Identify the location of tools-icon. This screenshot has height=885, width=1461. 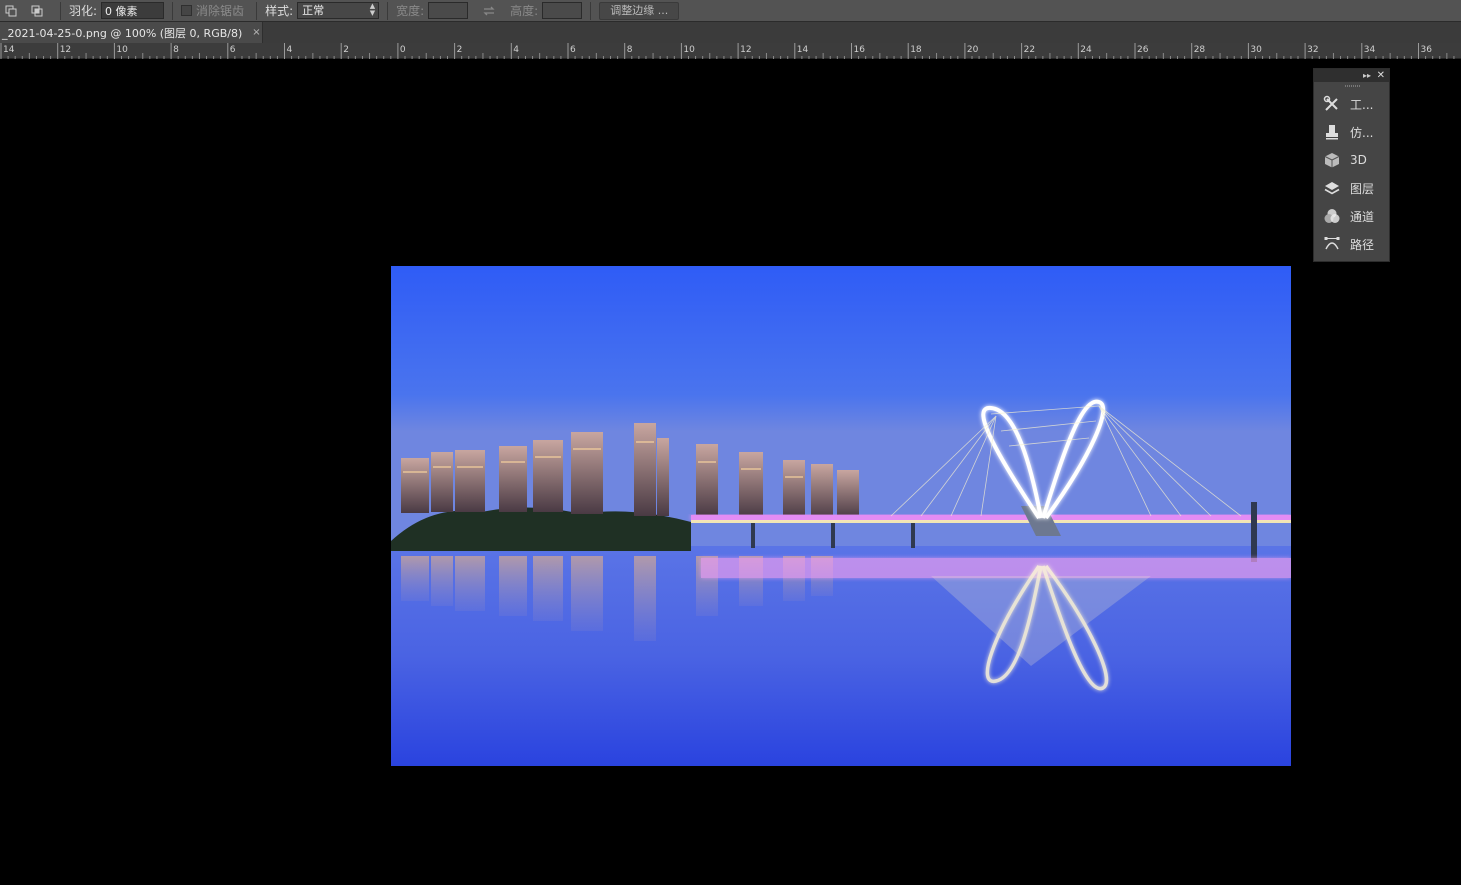
(1332, 104).